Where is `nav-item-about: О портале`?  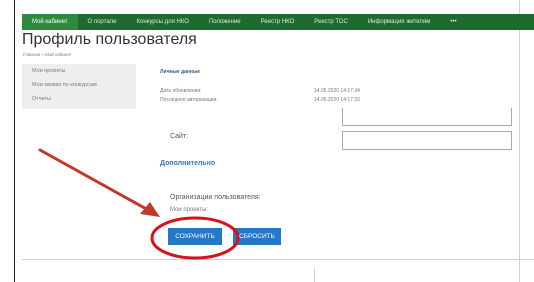 nav-item-about: О портале is located at coordinates (102, 22).